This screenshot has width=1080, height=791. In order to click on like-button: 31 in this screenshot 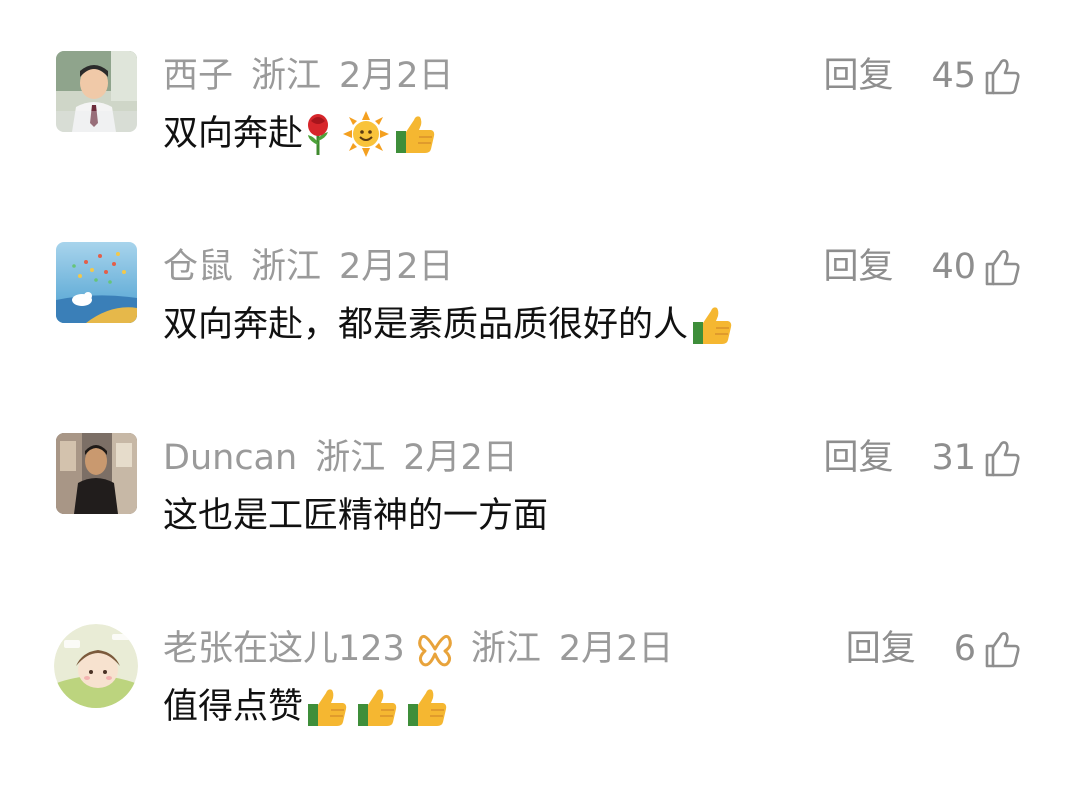, I will do `click(976, 458)`.